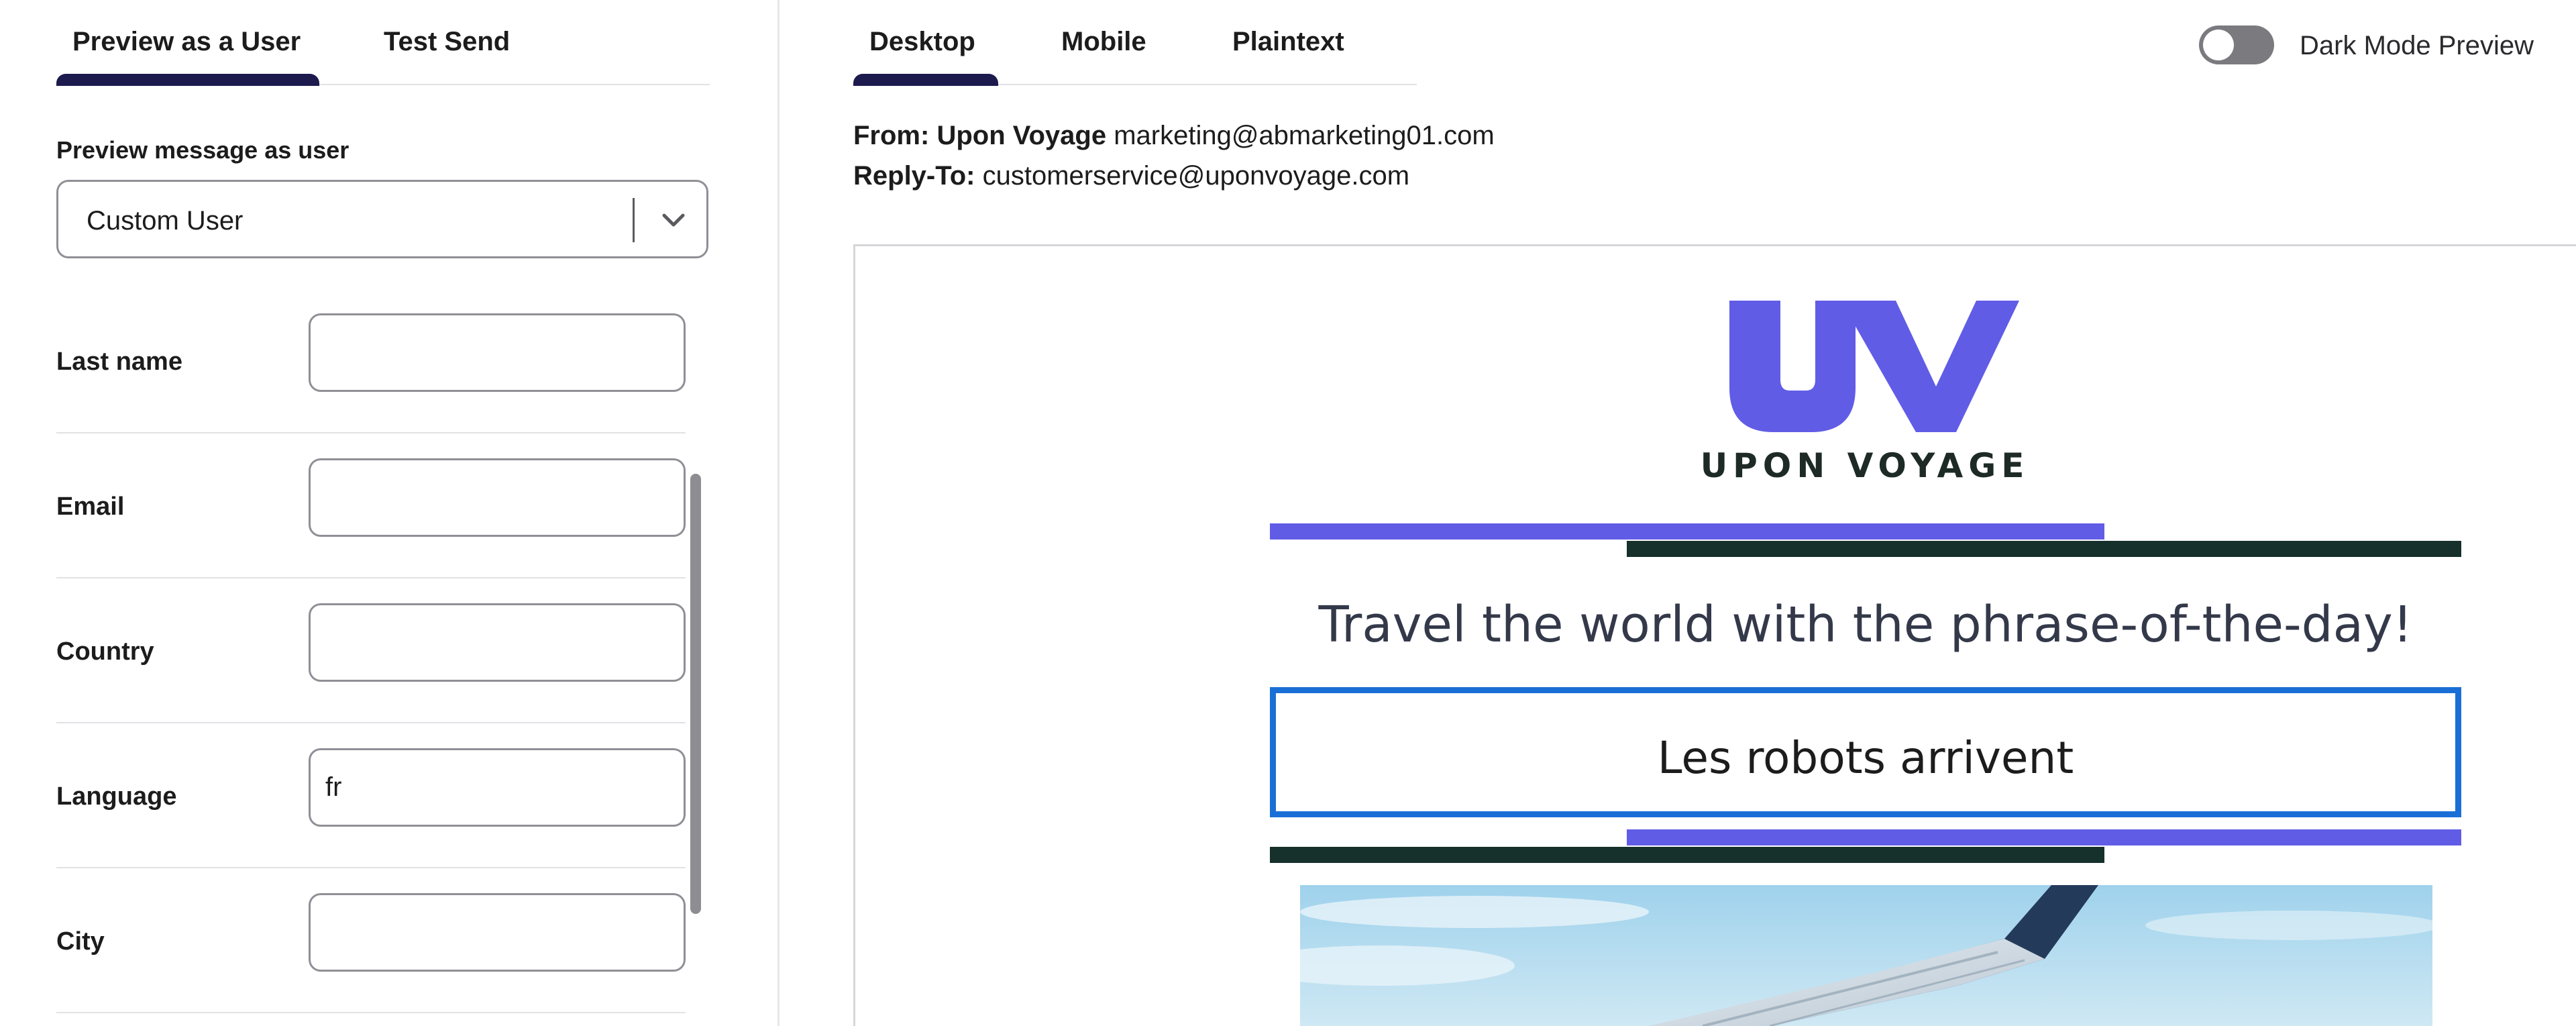 Image resolution: width=2576 pixels, height=1026 pixels. I want to click on language-input, so click(497, 787).